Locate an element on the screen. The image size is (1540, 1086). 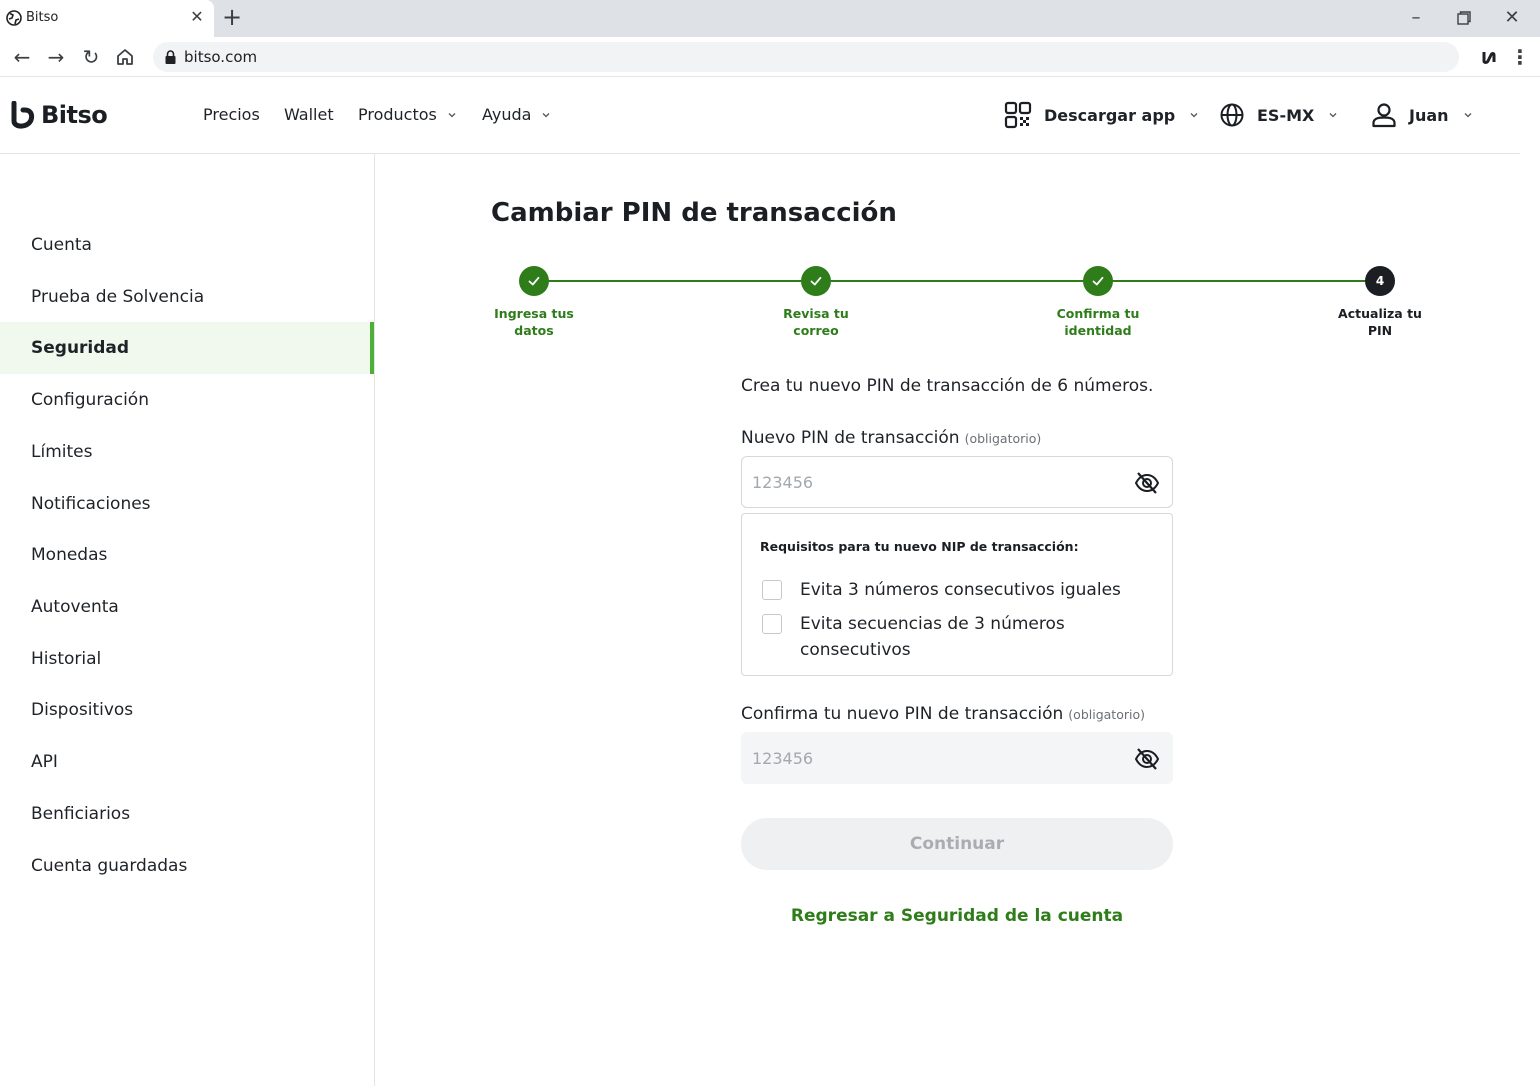
user-name: Juan is located at coordinates (1429, 115).